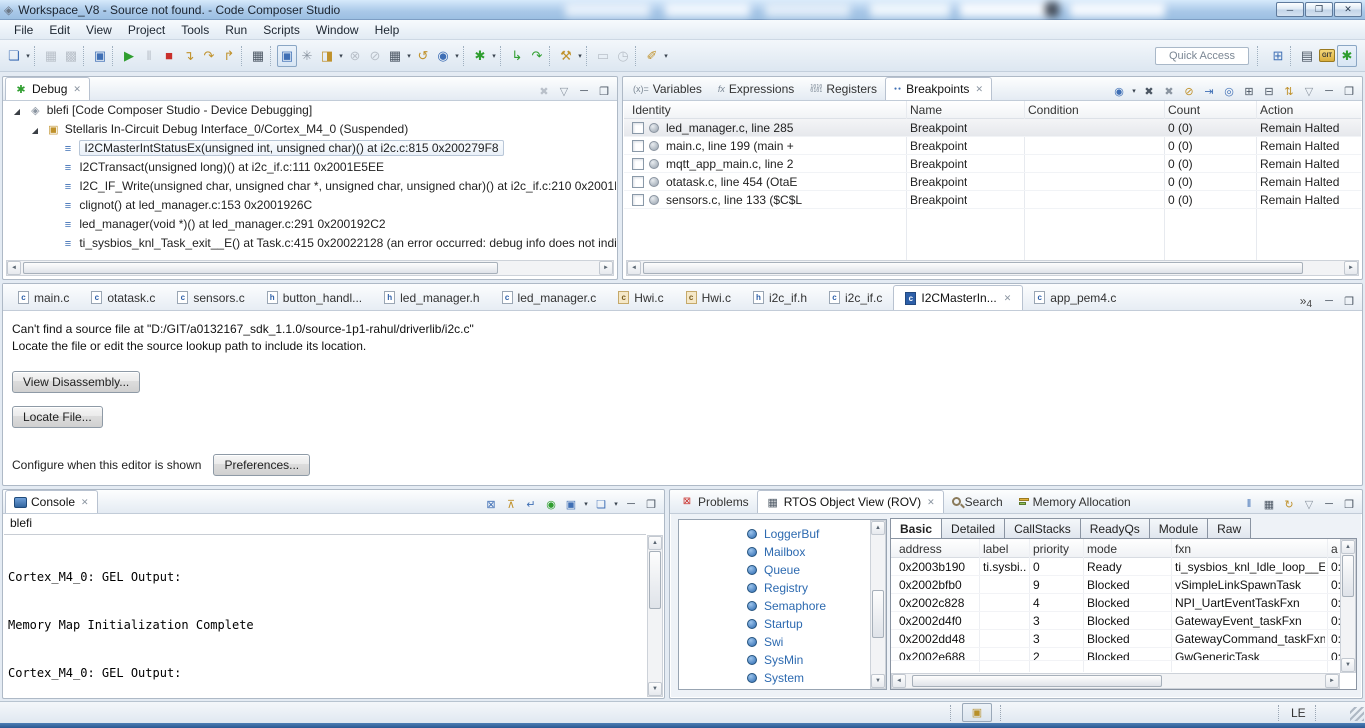  I want to click on menu-run: Run, so click(236, 30).